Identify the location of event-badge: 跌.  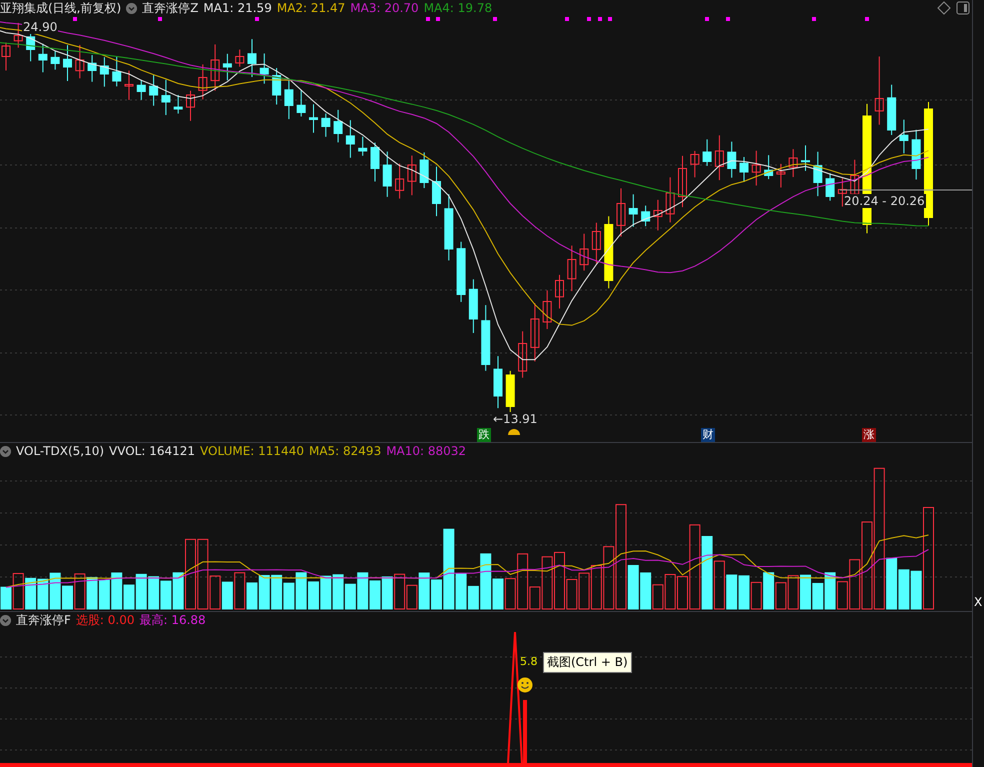
(484, 435).